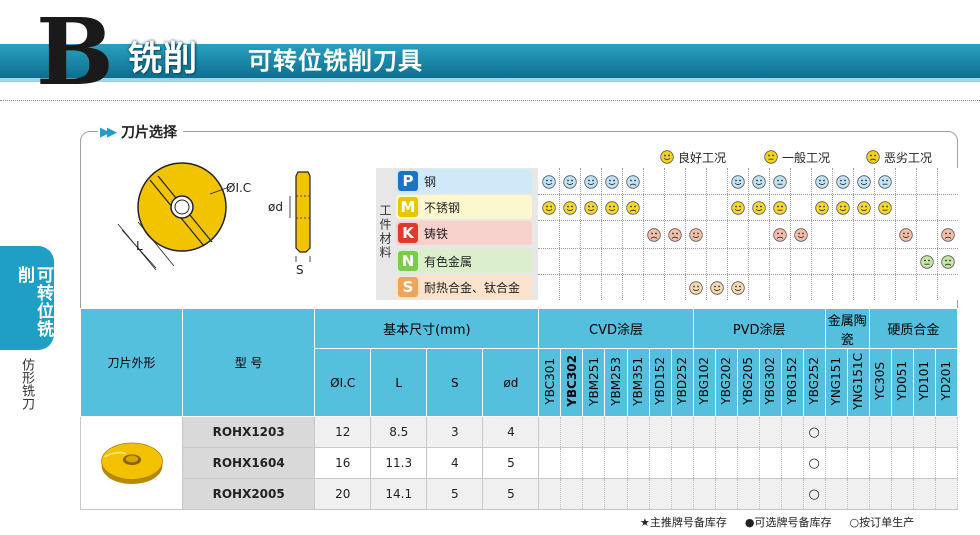 Image resolution: width=980 pixels, height=535 pixels. I want to click on material-badge-p: P, so click(408, 181).